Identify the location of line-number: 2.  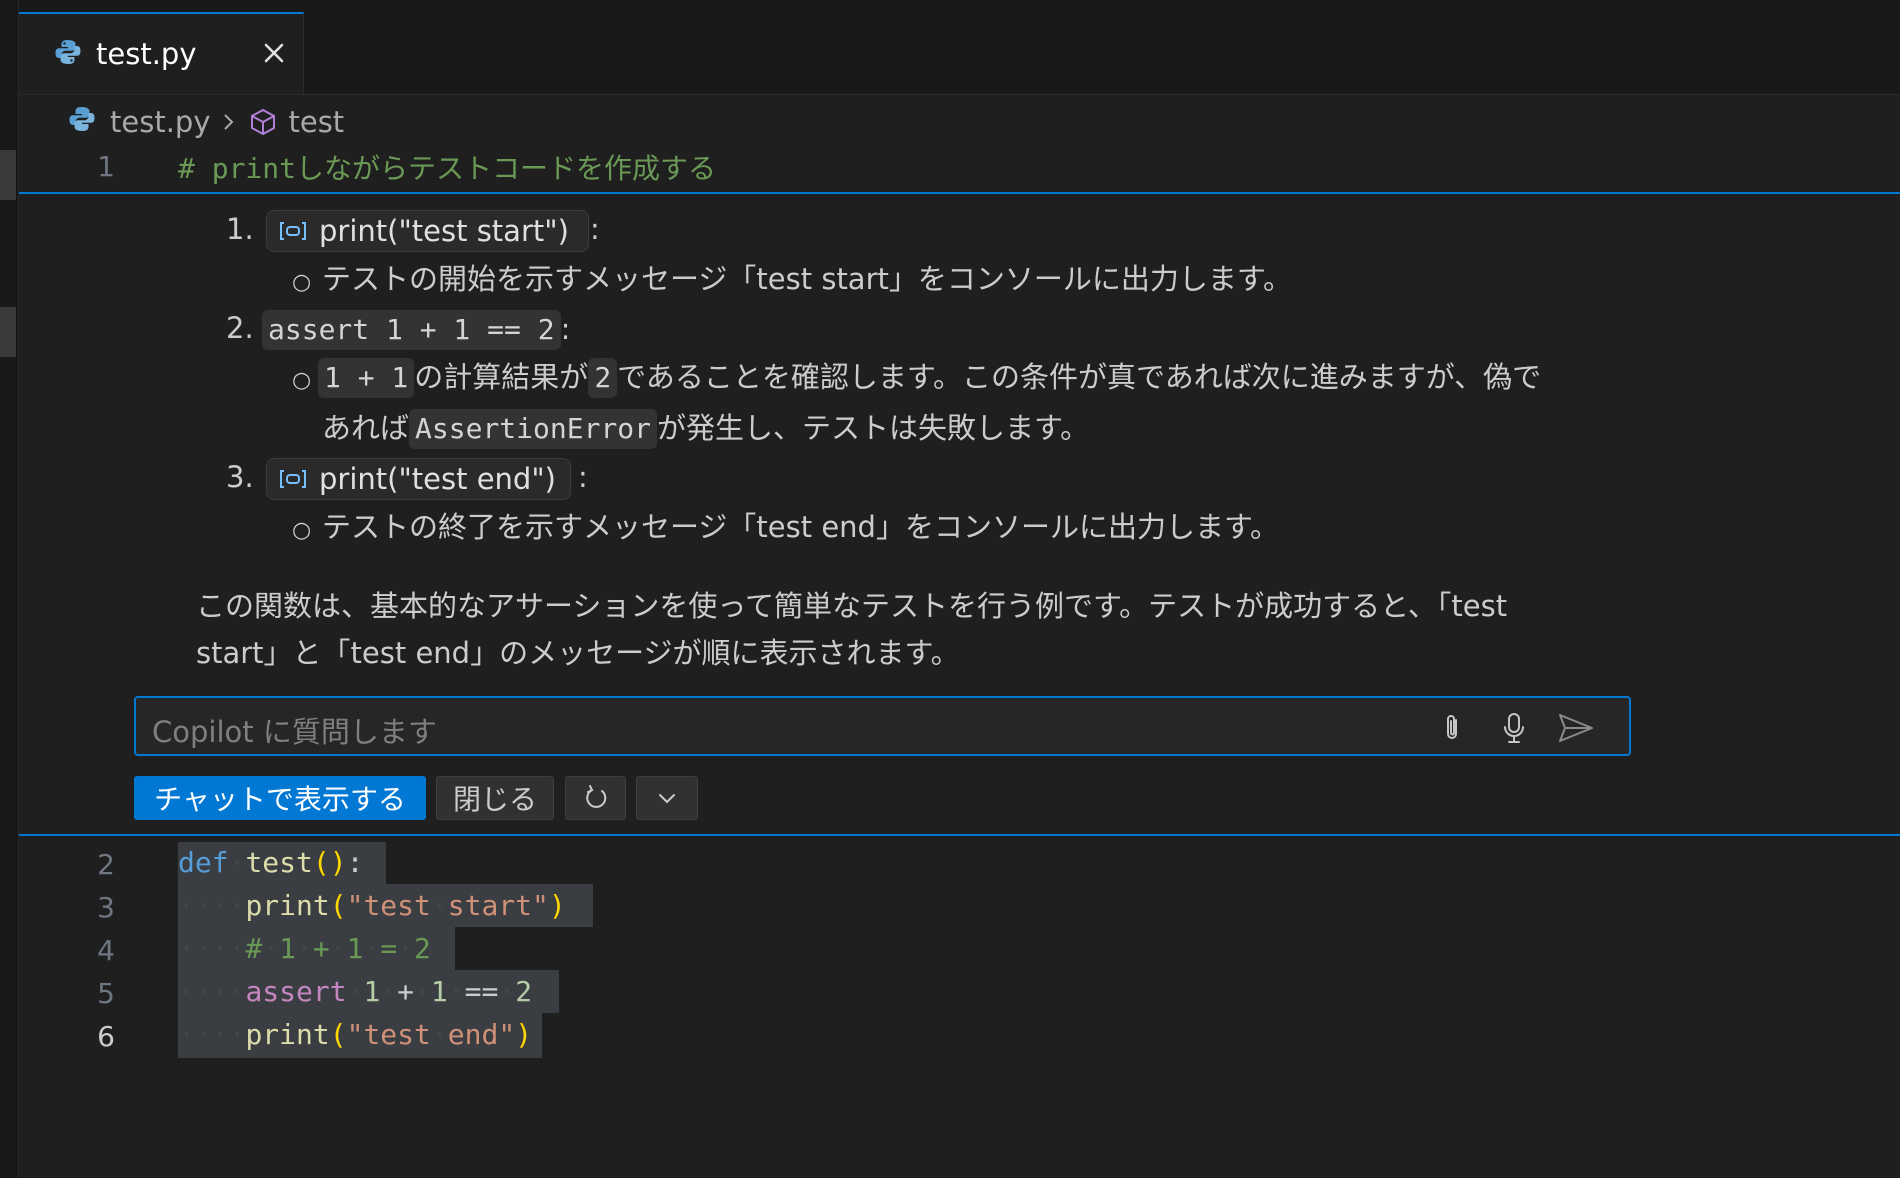
(106, 864).